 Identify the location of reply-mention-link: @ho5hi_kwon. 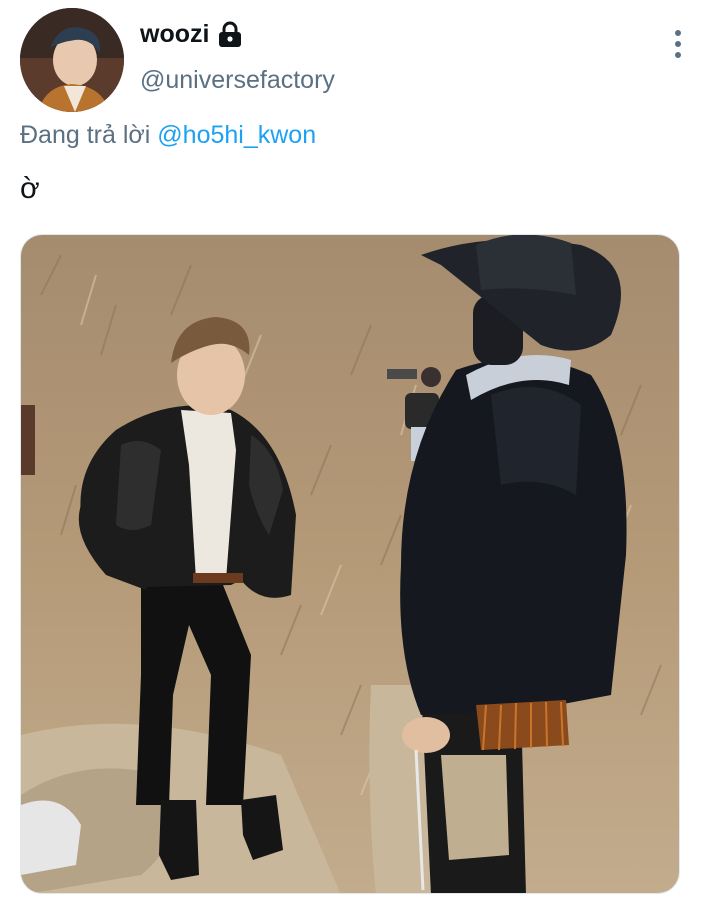
(236, 135).